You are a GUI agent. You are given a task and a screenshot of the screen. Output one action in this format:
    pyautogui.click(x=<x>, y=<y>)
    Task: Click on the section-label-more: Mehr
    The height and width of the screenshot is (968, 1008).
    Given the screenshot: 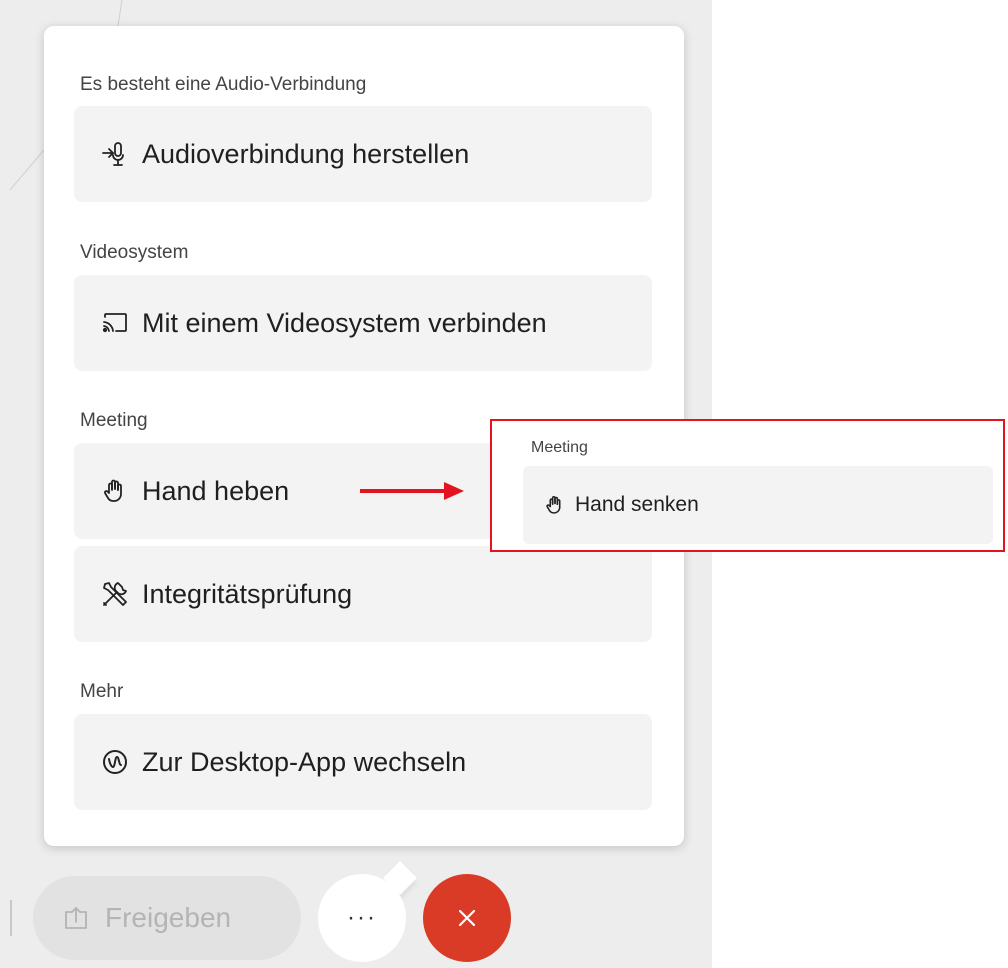 What is the action you would take?
    pyautogui.click(x=102, y=691)
    